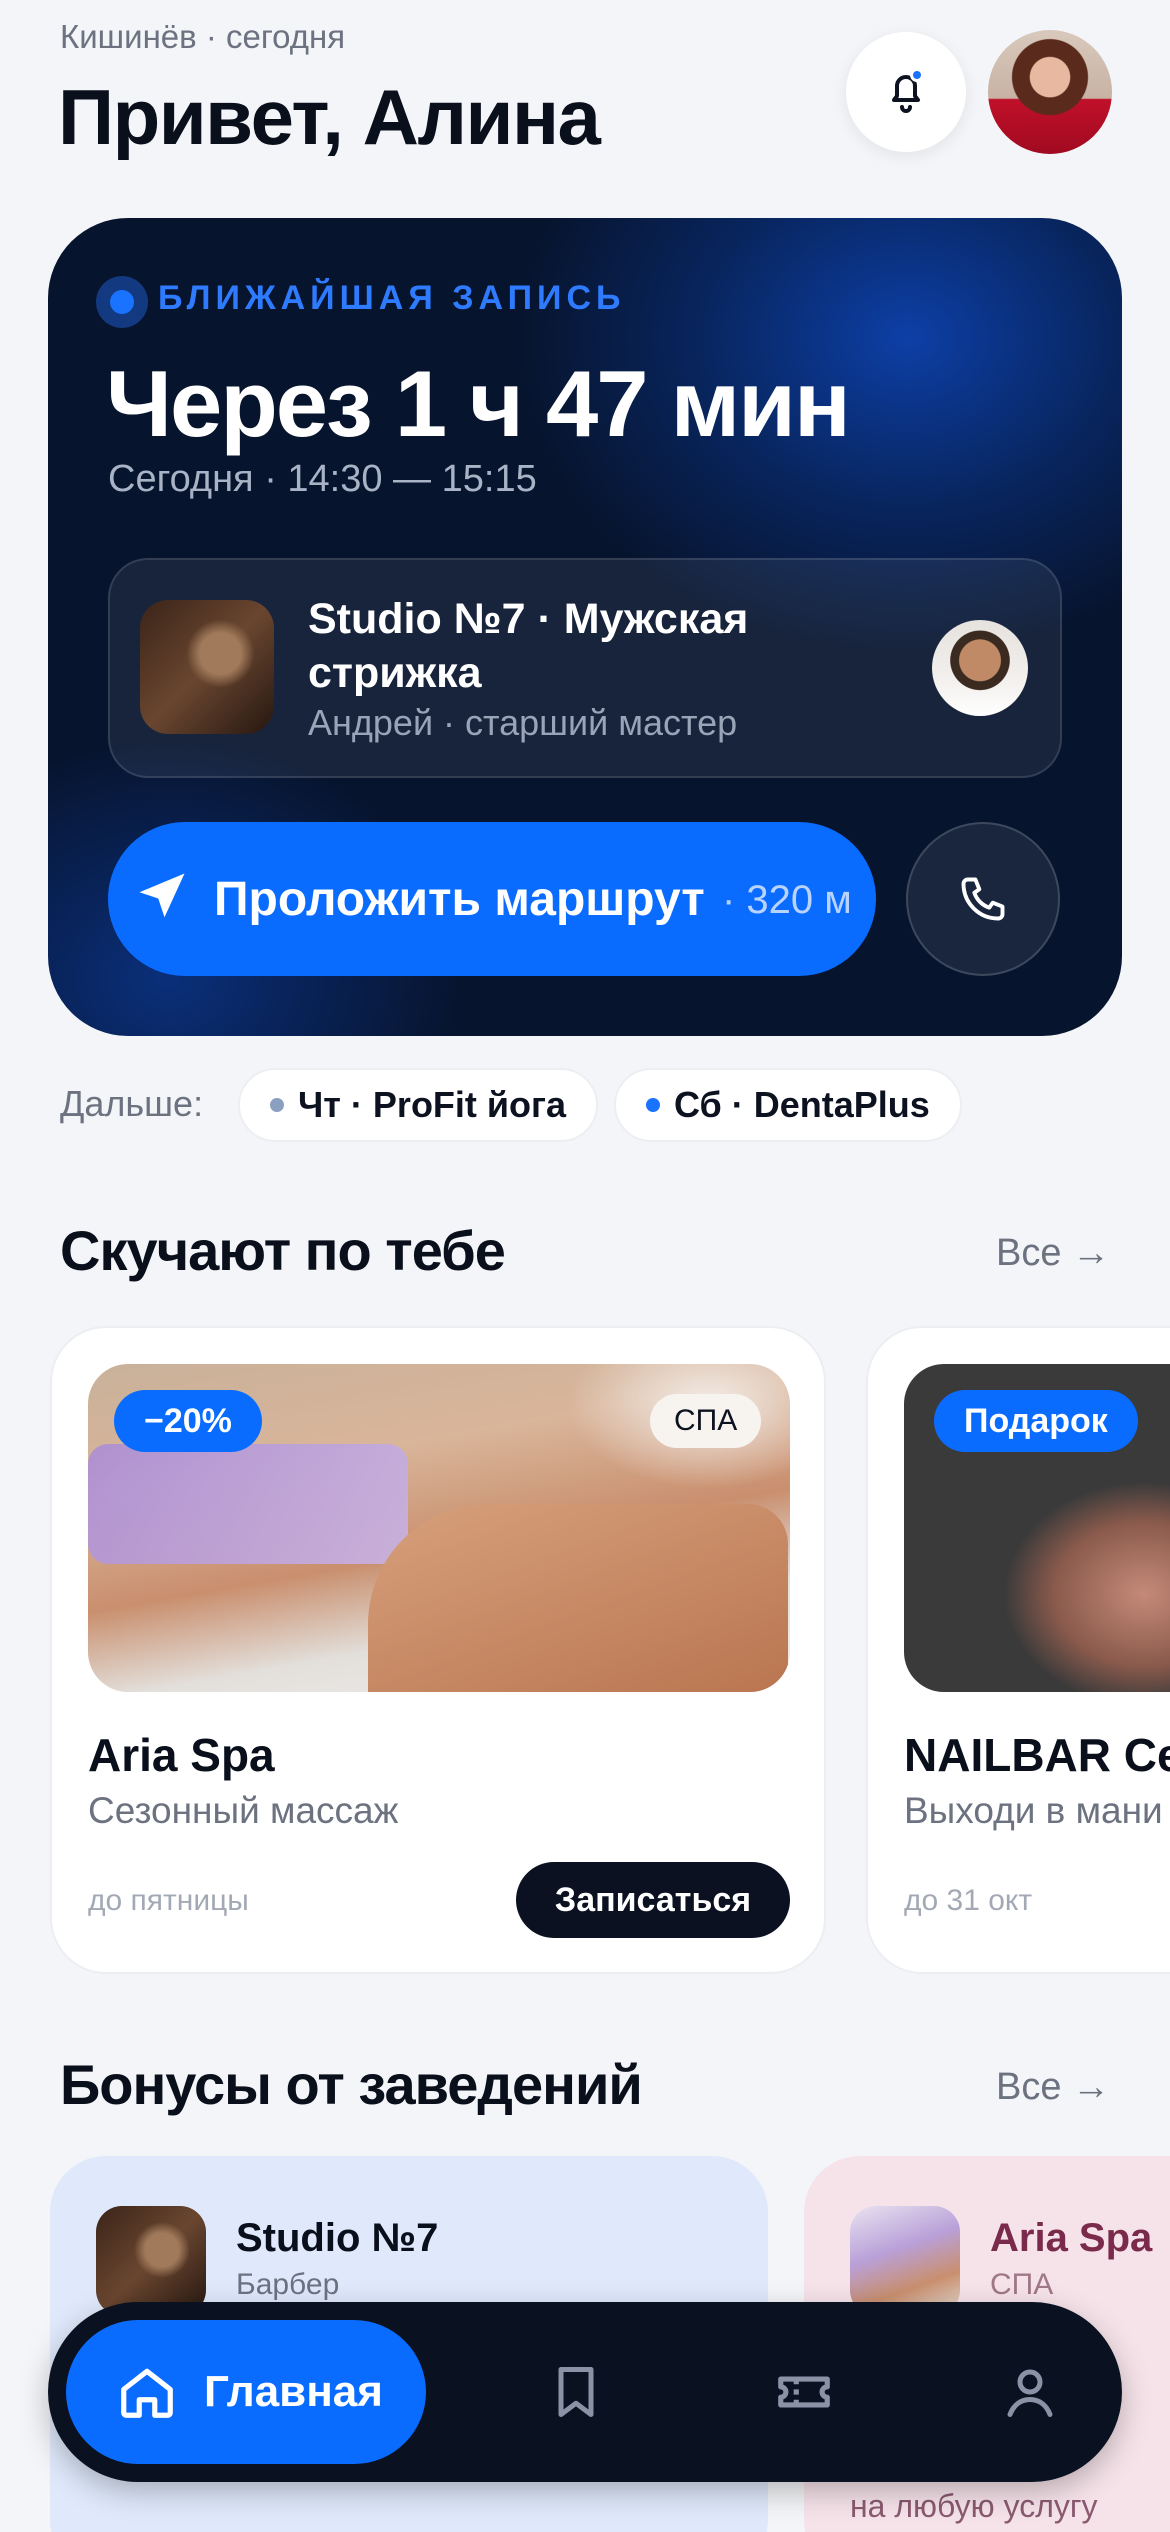 This screenshot has height=2532, width=1170. I want to click on offer-description: Сезонный массаж, so click(243, 1810).